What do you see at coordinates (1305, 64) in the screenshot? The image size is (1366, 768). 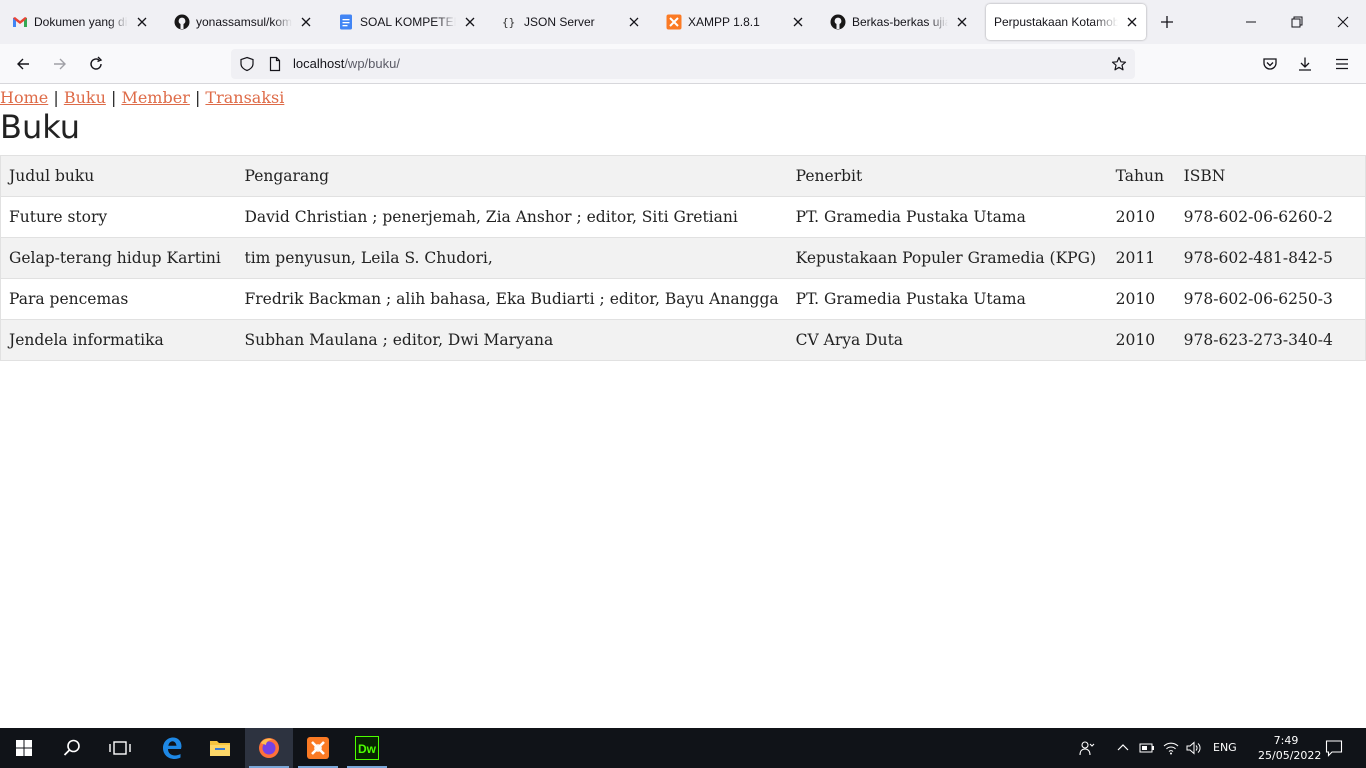 I see `download-icon` at bounding box center [1305, 64].